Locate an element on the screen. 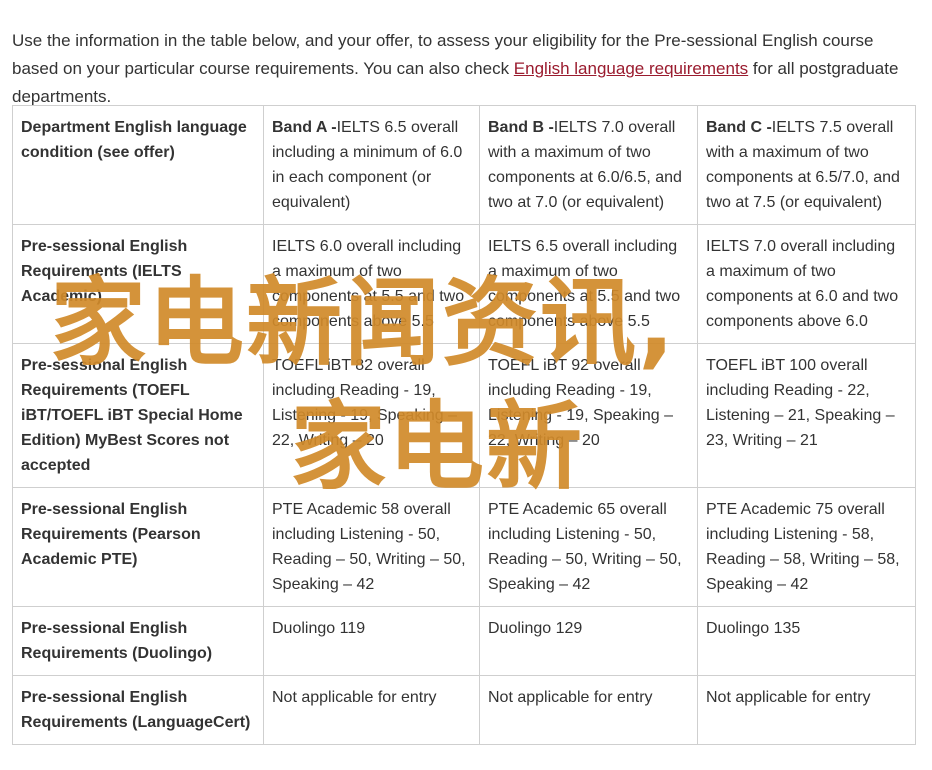 This screenshot has width=932, height=770. band-label: Band C - is located at coordinates (739, 127).